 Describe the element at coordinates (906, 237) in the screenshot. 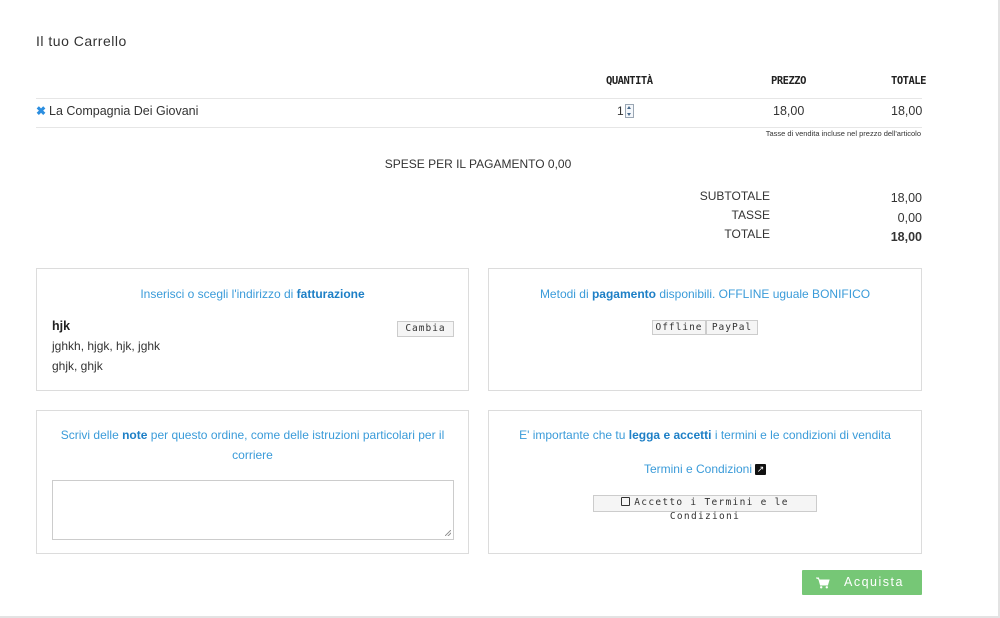

I see `total-value: 18,00` at that location.